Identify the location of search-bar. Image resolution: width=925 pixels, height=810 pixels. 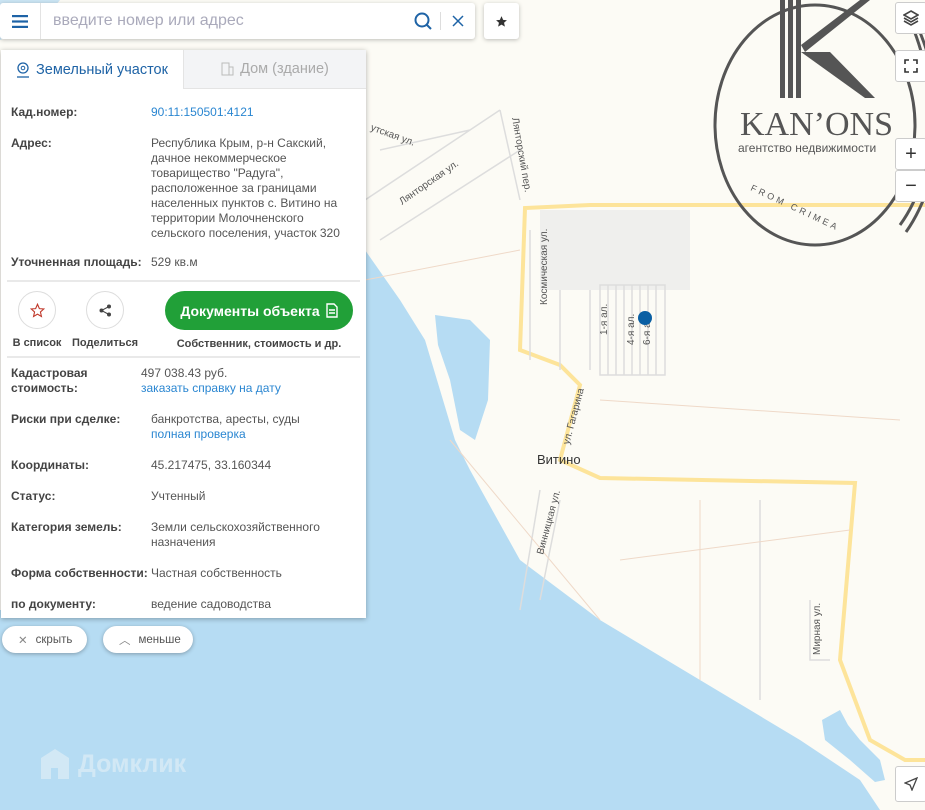
(237, 21).